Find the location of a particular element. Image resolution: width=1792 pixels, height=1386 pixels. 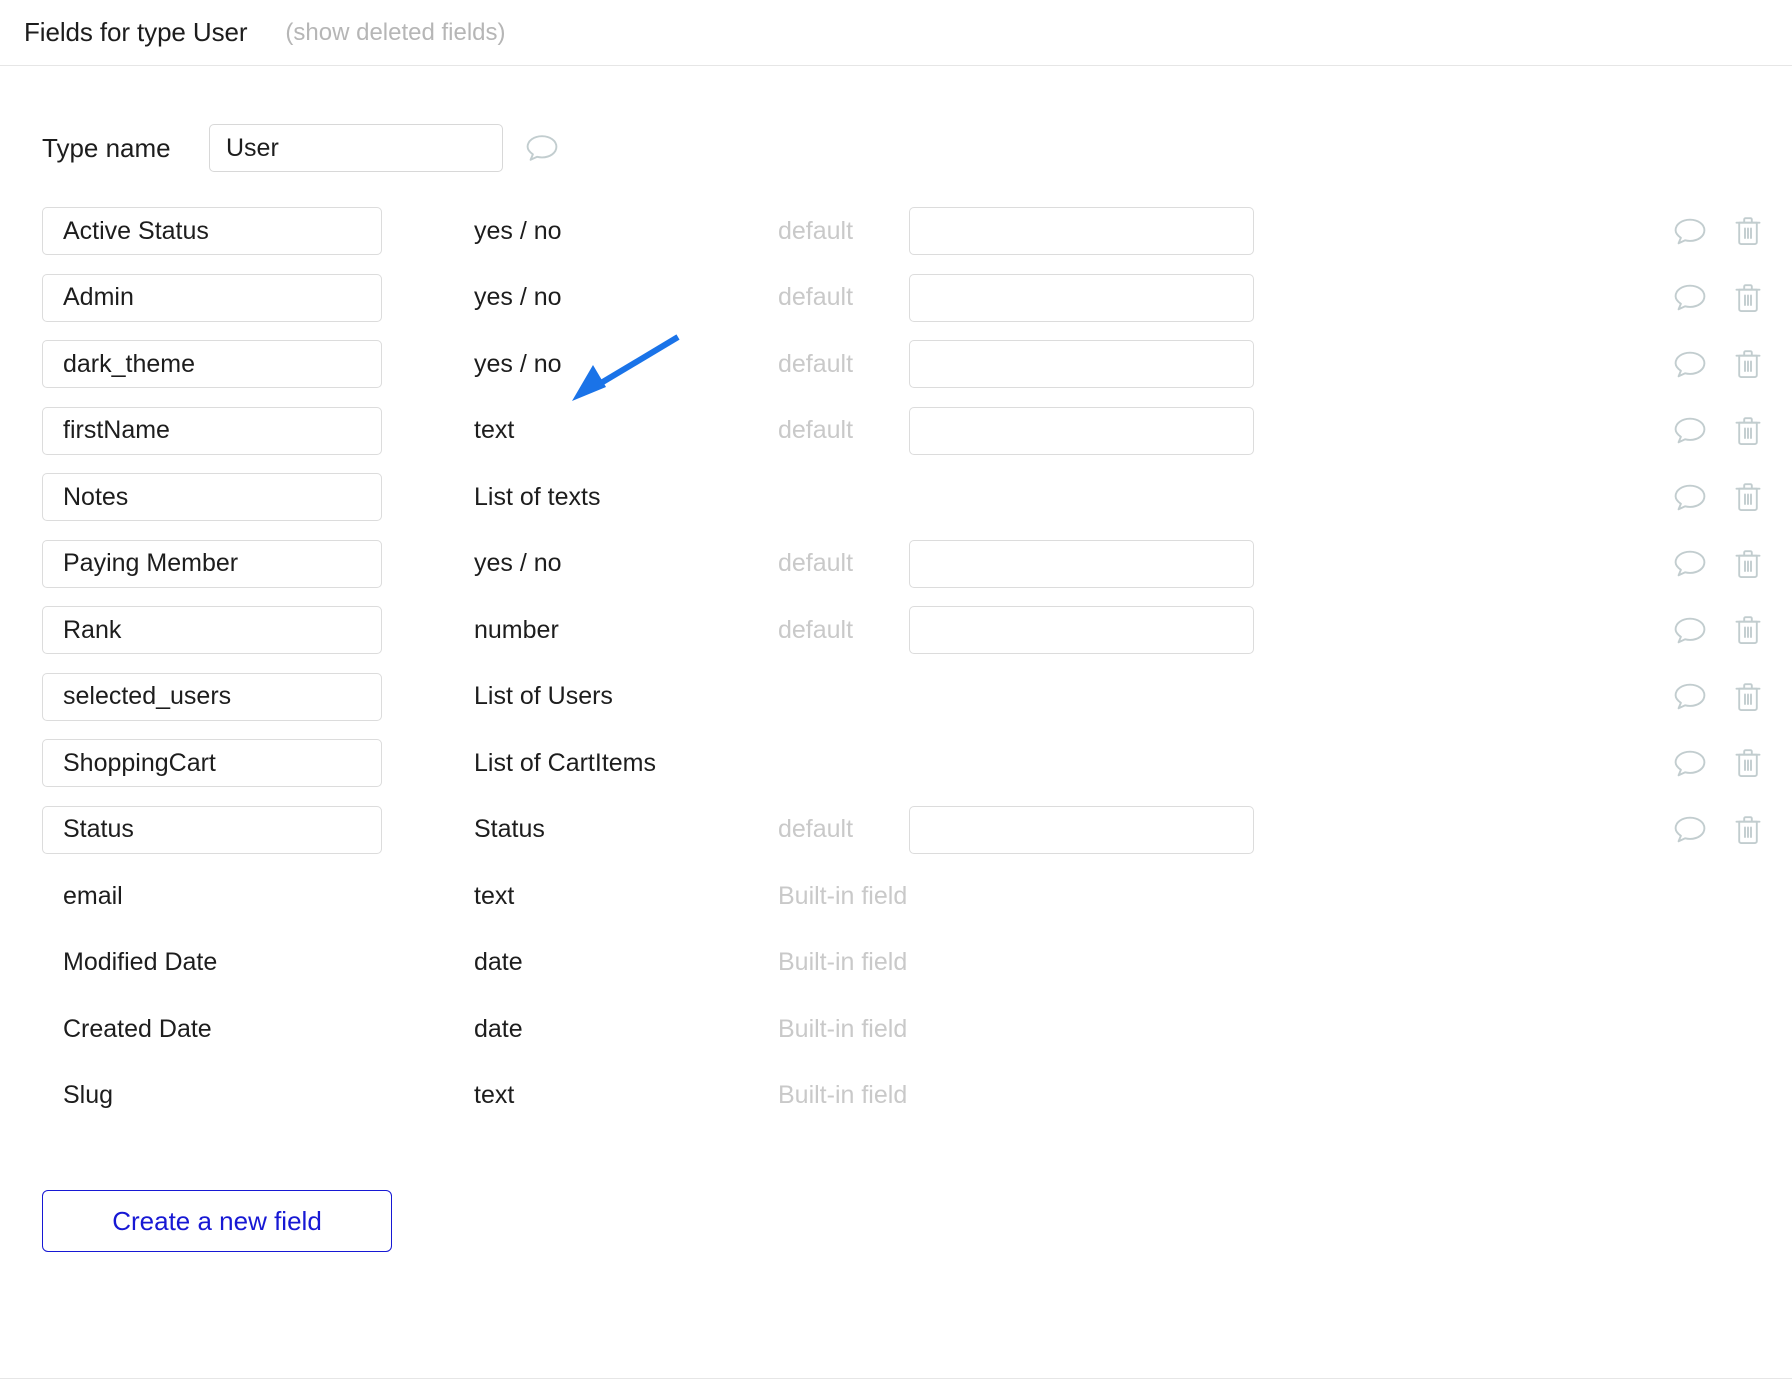

field-name-label: Slug is located at coordinates (88, 1095).